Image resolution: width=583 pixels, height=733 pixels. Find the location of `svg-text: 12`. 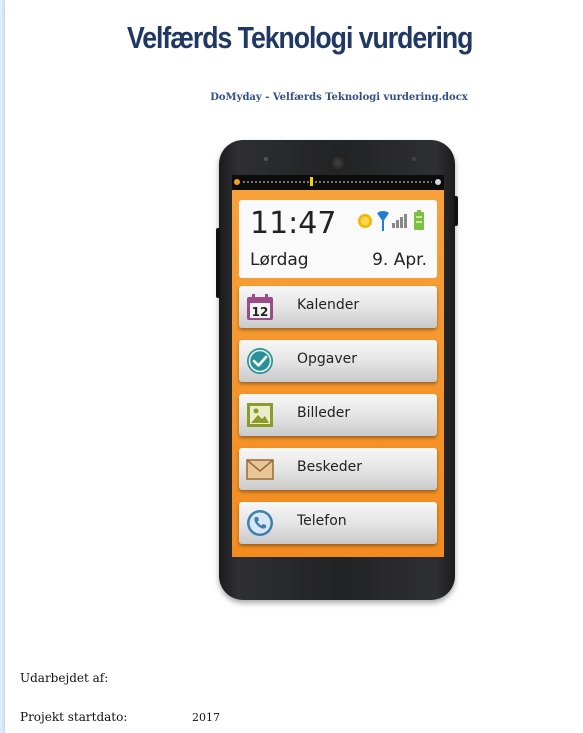

svg-text: 12 is located at coordinates (260, 312).